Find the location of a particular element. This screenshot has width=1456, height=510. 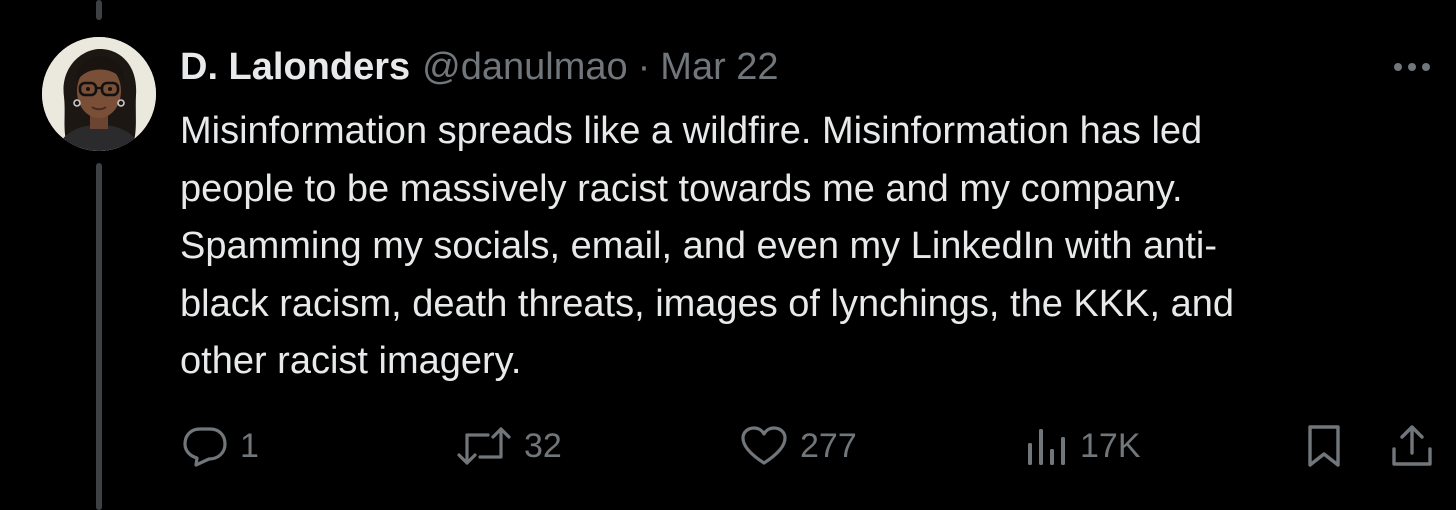

display-name: D. Lalonders is located at coordinates (295, 67).